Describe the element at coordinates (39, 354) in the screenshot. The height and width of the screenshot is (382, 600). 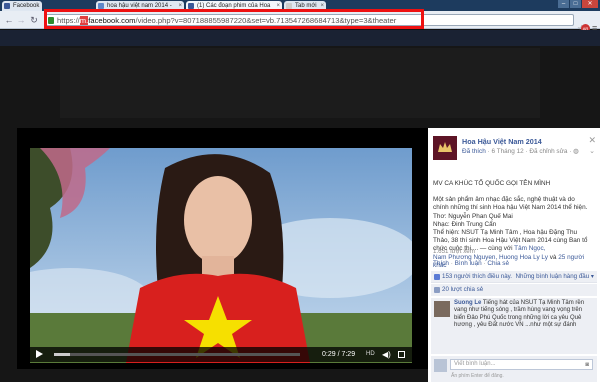
I see `play-icon` at that location.